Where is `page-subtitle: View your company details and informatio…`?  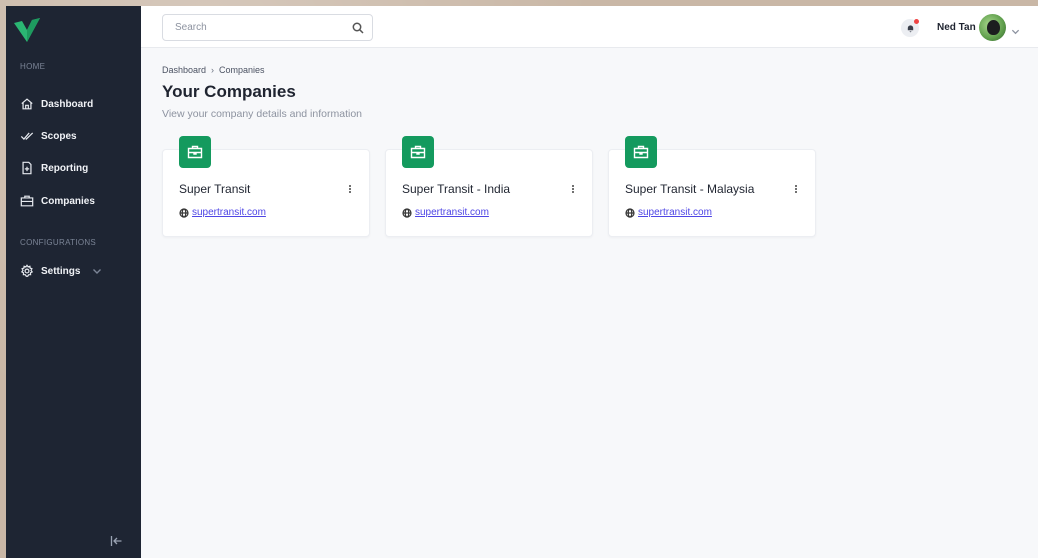 page-subtitle: View your company details and informatio… is located at coordinates (262, 114).